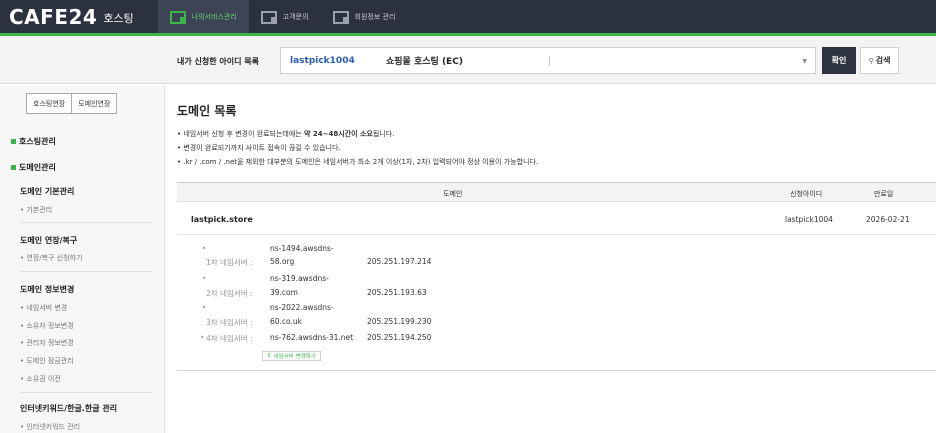 The width and height of the screenshot is (936, 433). What do you see at coordinates (397, 292) in the screenshot?
I see `ns-ip: 205.251.193.63` at bounding box center [397, 292].